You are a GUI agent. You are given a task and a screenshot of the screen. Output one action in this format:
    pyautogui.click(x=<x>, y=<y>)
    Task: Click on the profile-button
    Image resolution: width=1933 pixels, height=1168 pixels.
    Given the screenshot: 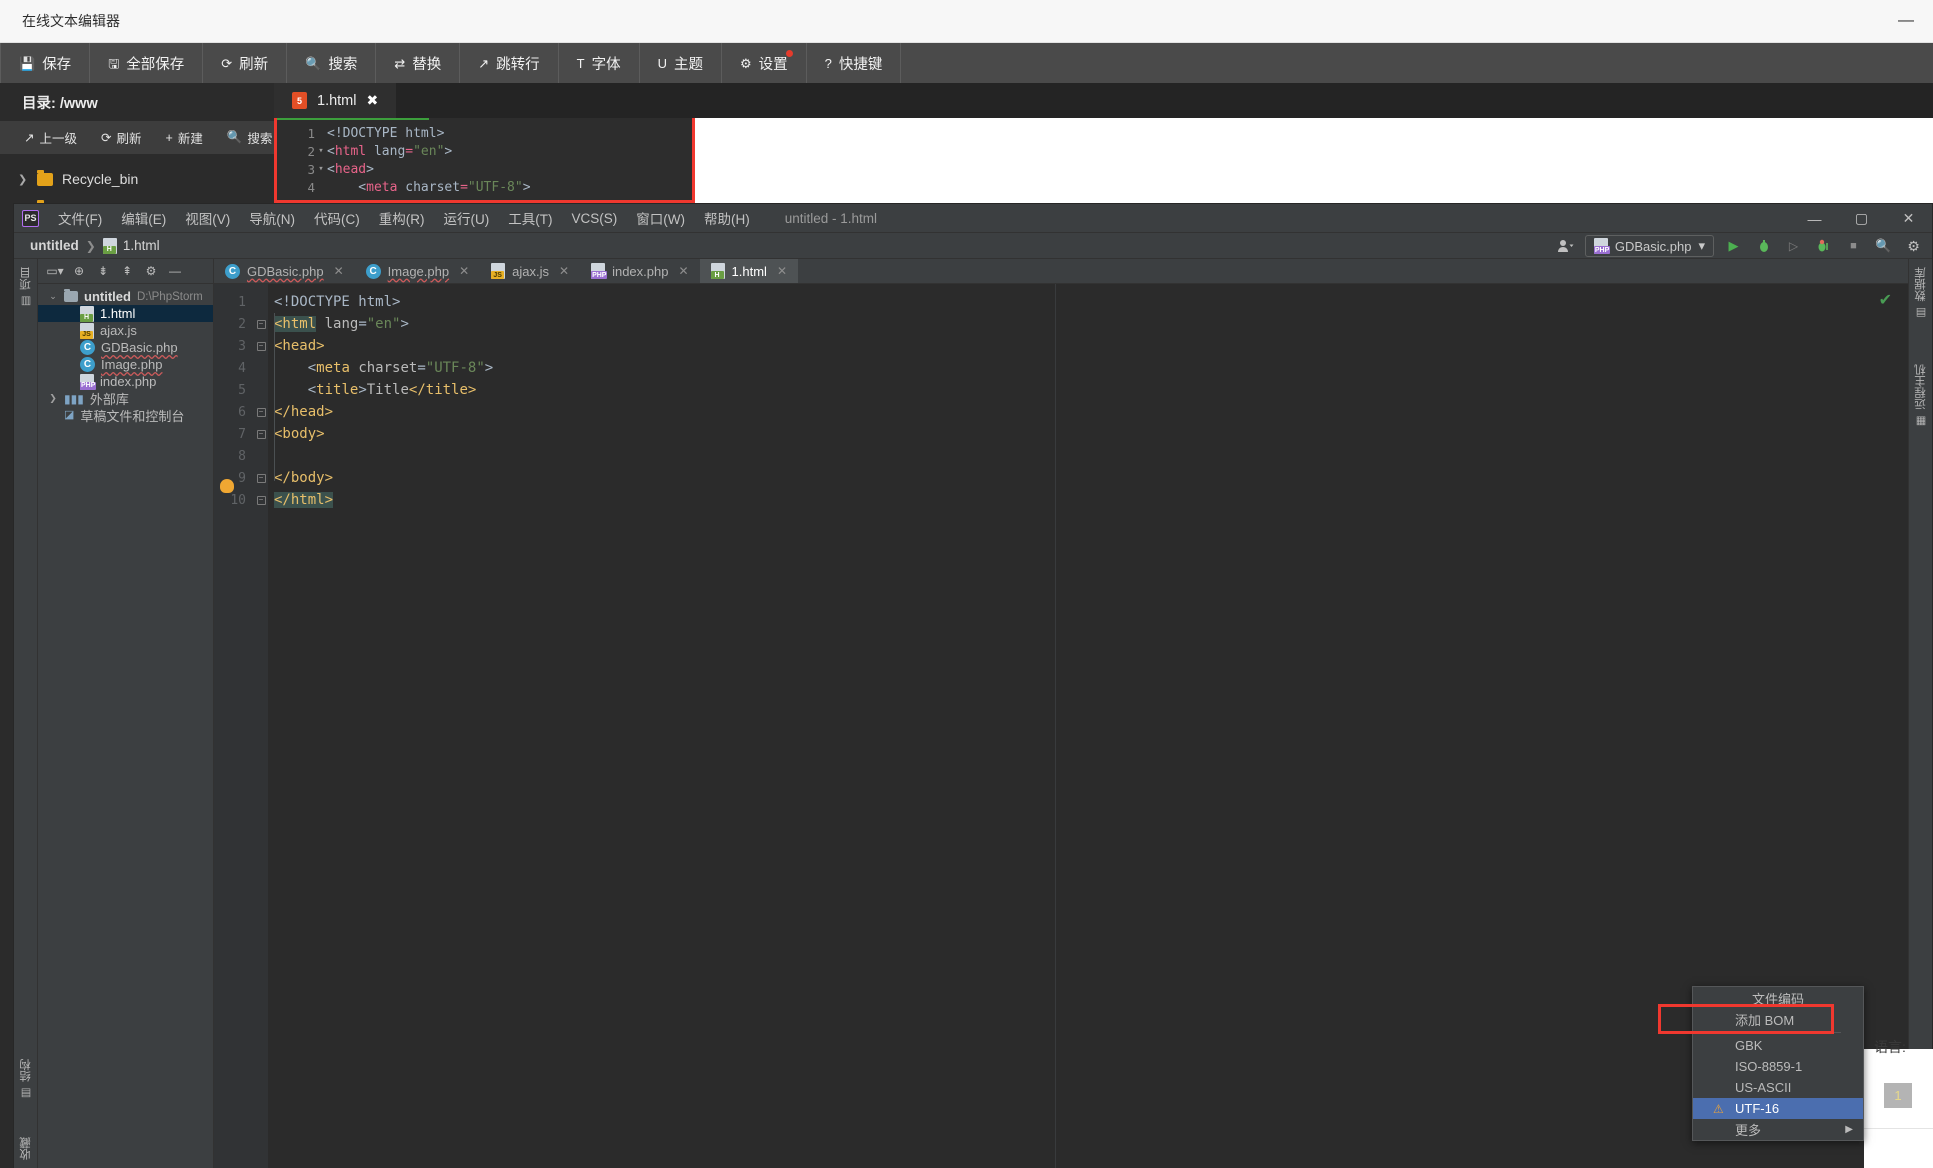 What is the action you would take?
    pyautogui.click(x=1823, y=246)
    